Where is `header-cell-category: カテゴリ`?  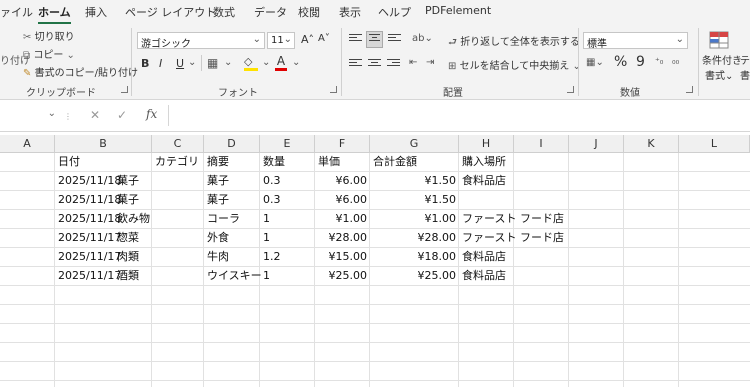
header-cell-category: カテゴリ is located at coordinates (177, 162).